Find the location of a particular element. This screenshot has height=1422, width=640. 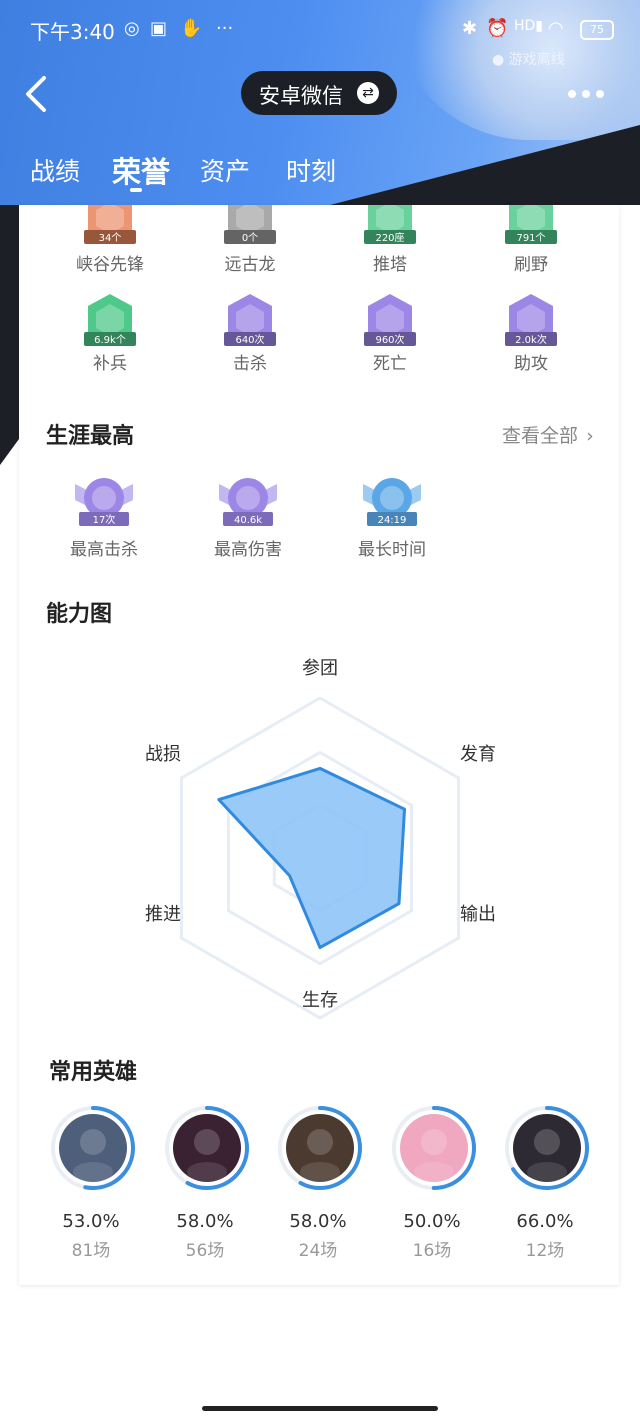

badge-label: 峡谷先锋 is located at coordinates (110, 265).